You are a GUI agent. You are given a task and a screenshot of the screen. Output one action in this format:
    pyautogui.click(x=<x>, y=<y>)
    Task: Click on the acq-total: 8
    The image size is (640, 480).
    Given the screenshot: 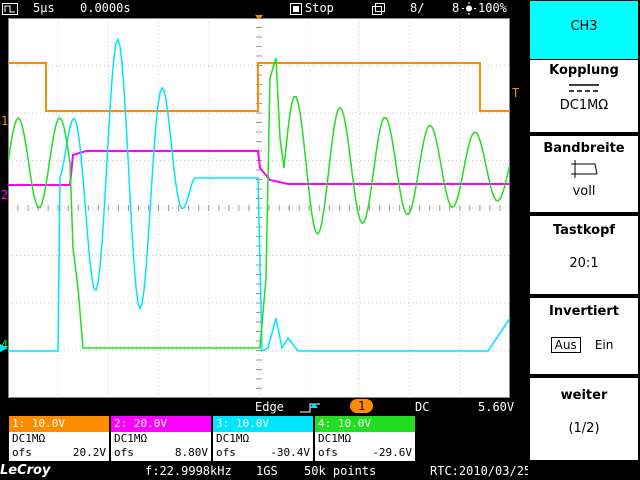 What is the action you would take?
    pyautogui.click(x=456, y=8)
    